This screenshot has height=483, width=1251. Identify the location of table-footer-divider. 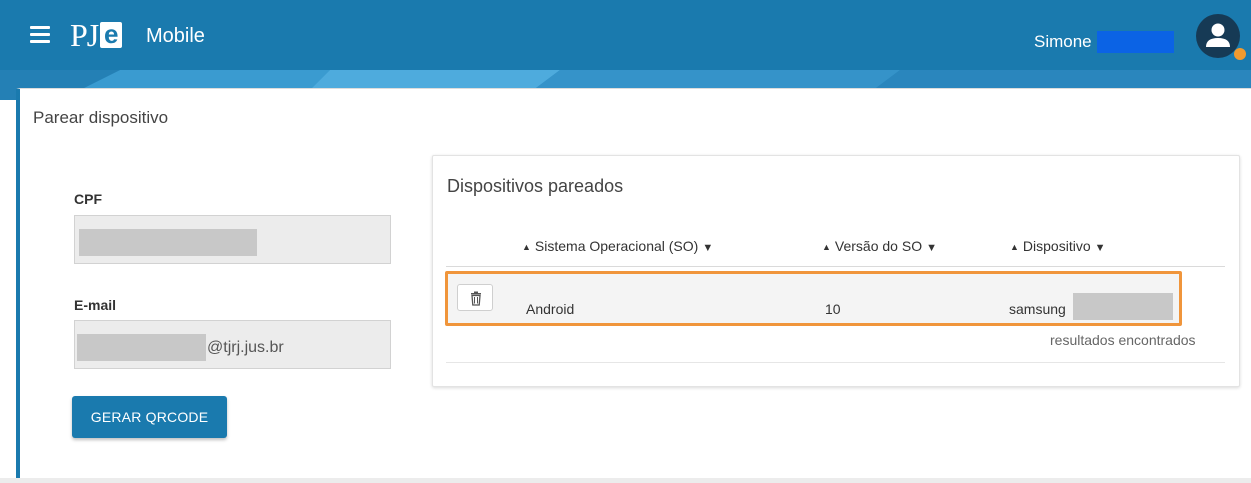
(835, 362).